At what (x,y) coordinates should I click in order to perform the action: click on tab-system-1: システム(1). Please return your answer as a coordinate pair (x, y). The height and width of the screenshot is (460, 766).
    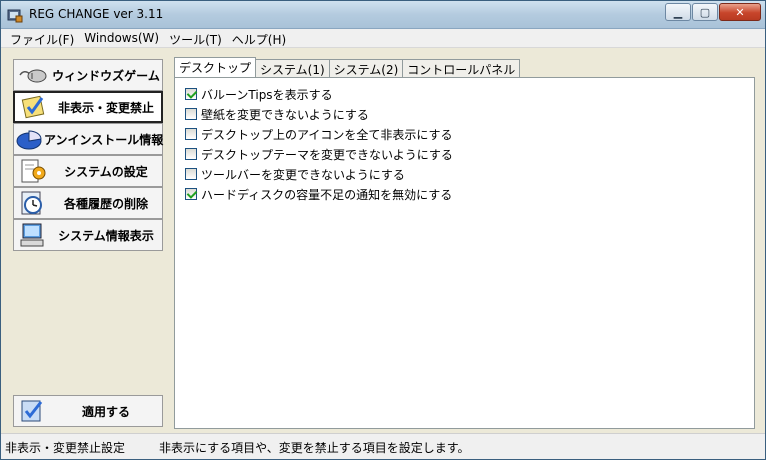
    Looking at the image, I should click on (292, 68).